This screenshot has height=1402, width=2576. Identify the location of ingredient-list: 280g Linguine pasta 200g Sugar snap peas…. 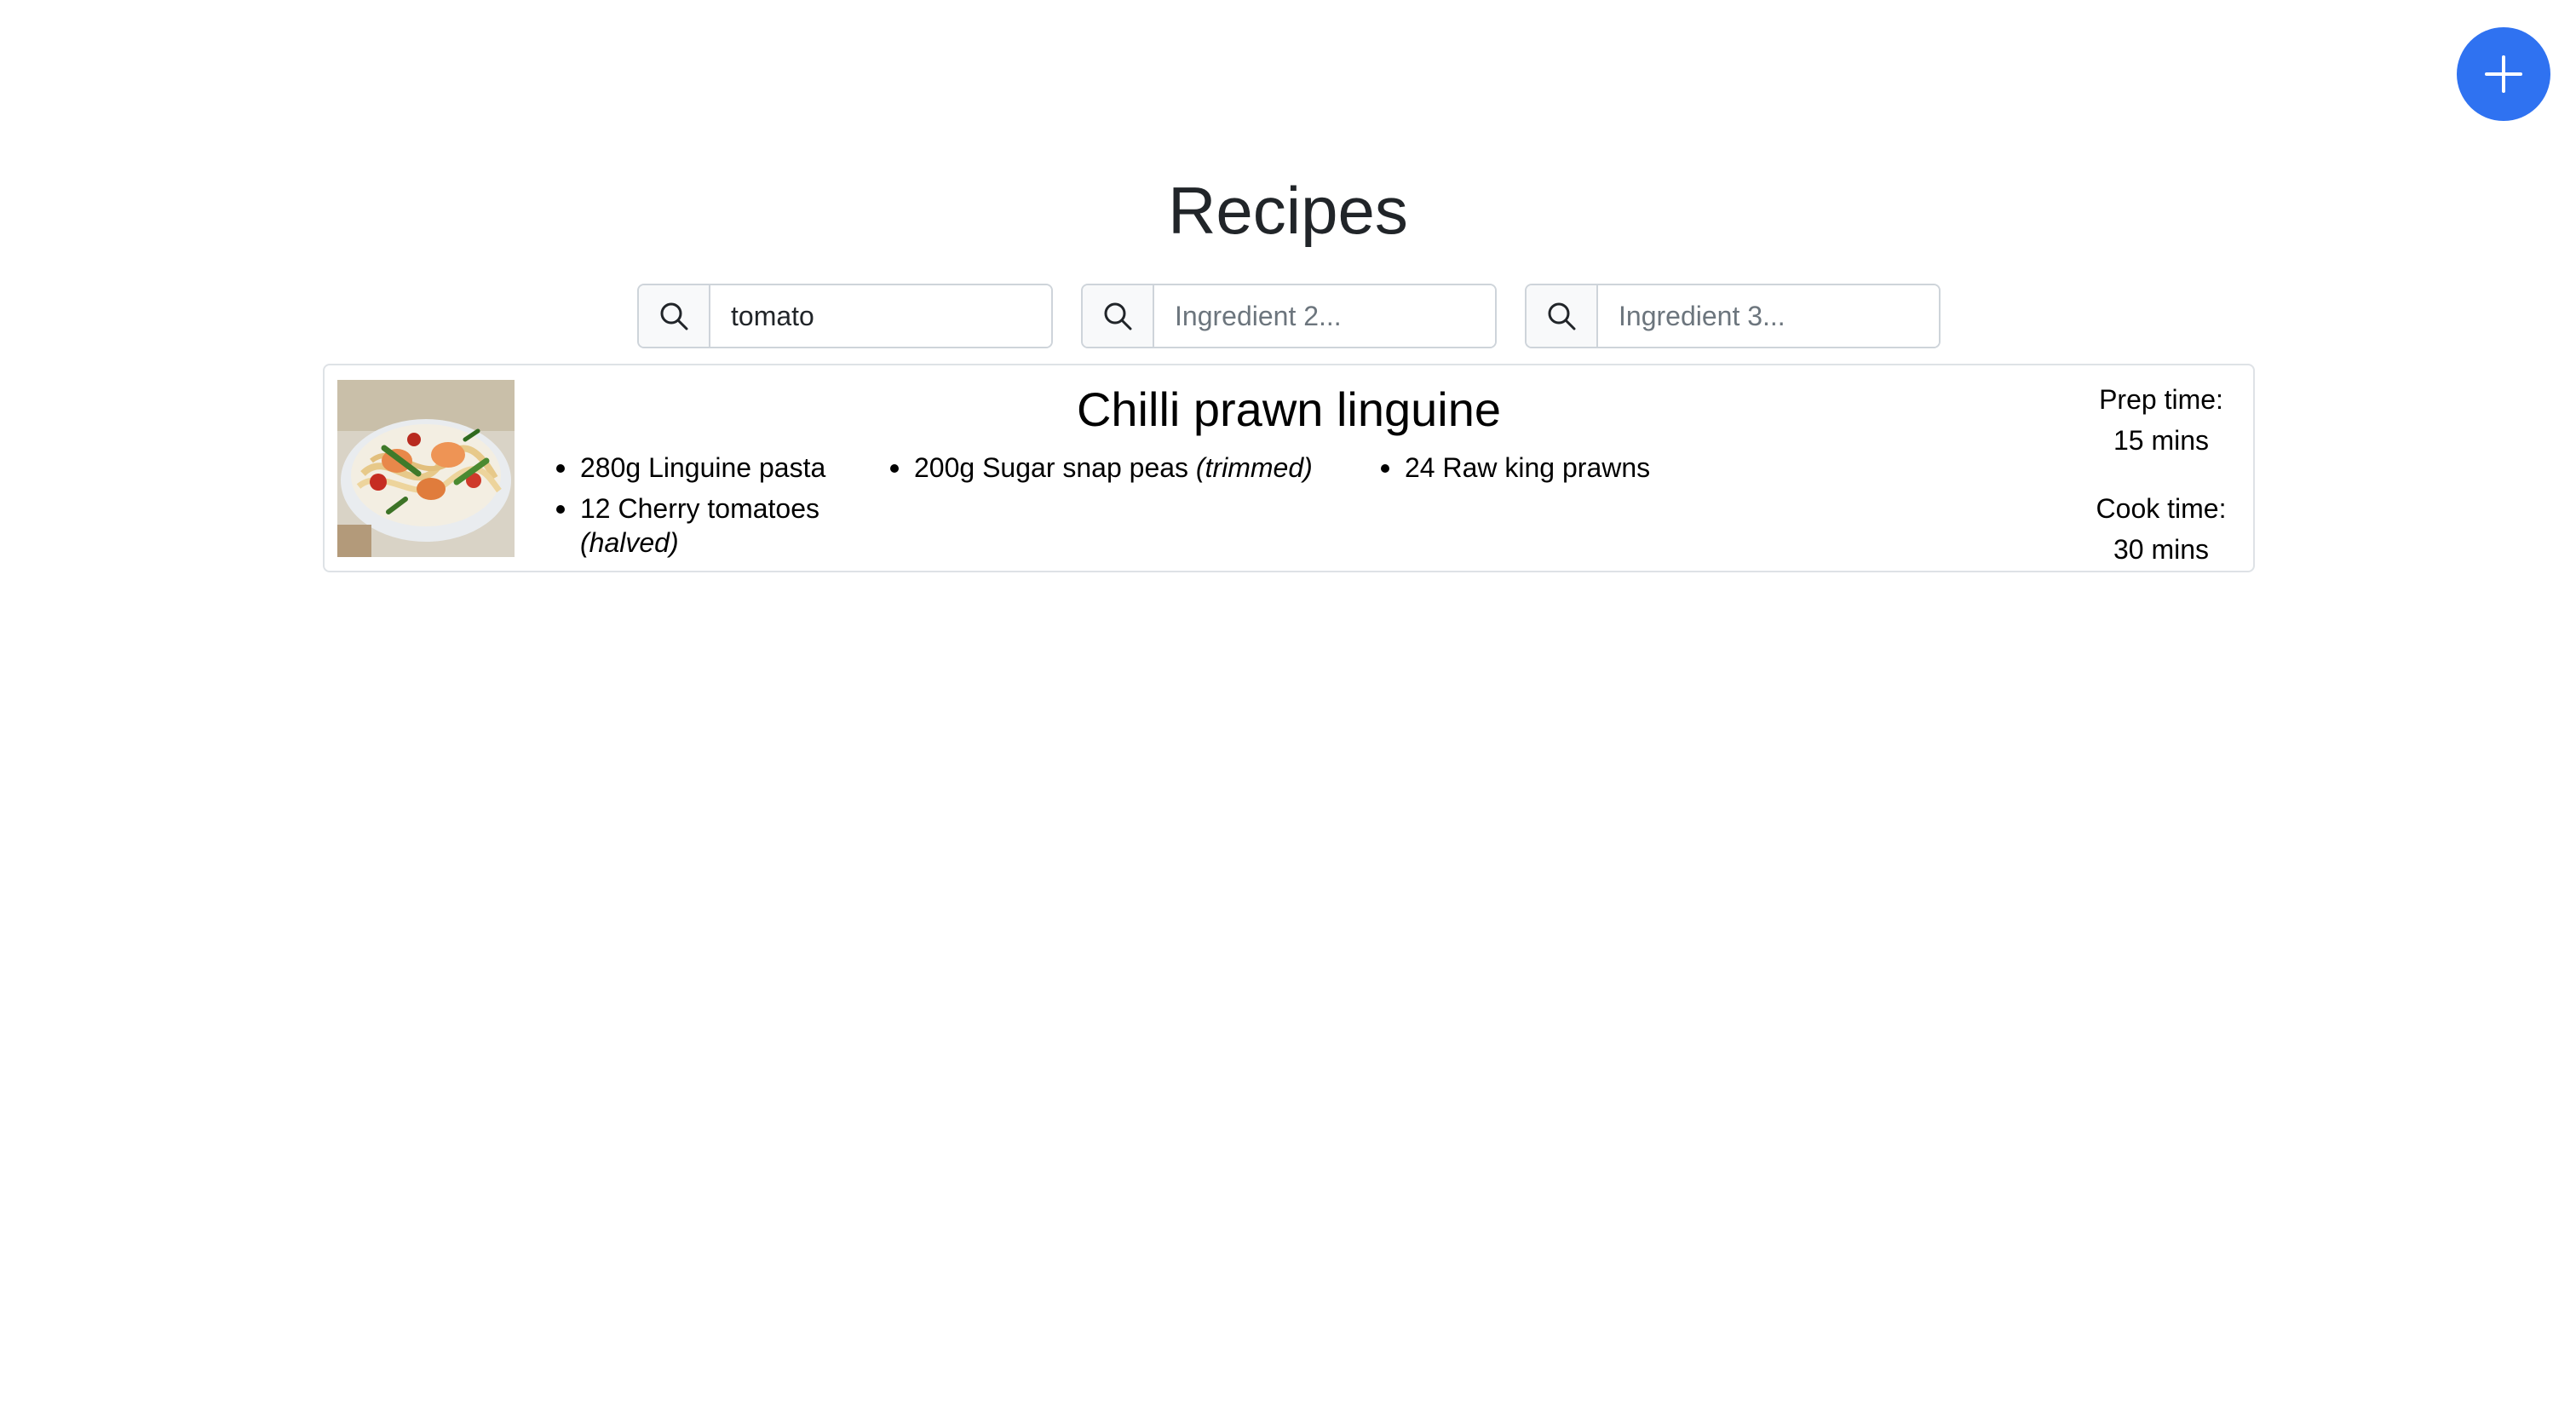
(1319, 505).